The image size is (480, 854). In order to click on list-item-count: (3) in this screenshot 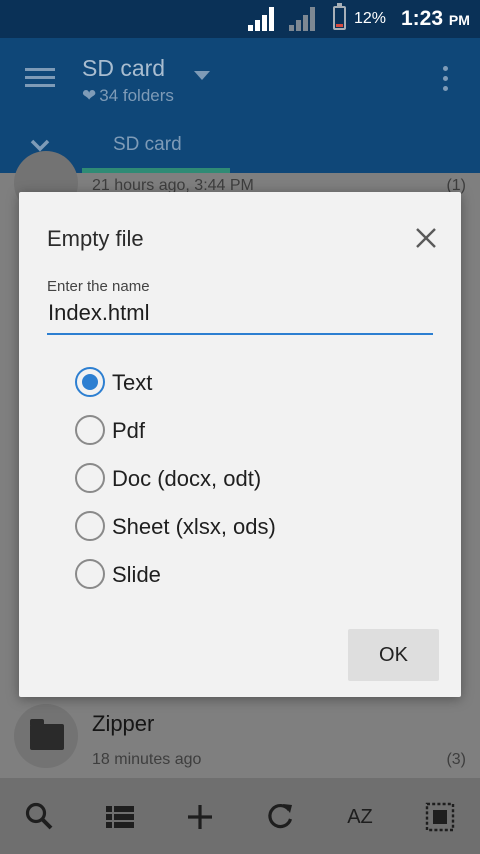, I will do `click(456, 759)`.